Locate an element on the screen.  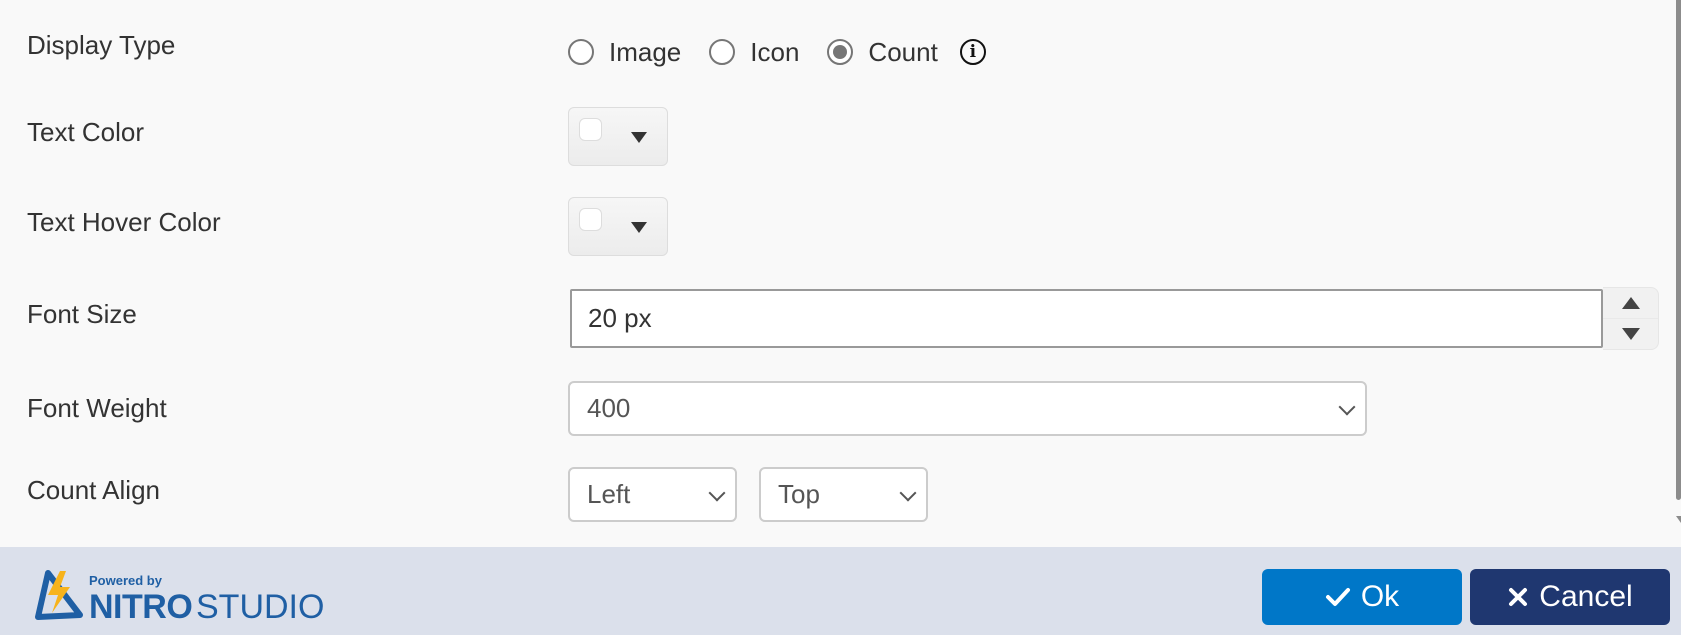
radio-option-count: Count is located at coordinates (882, 52).